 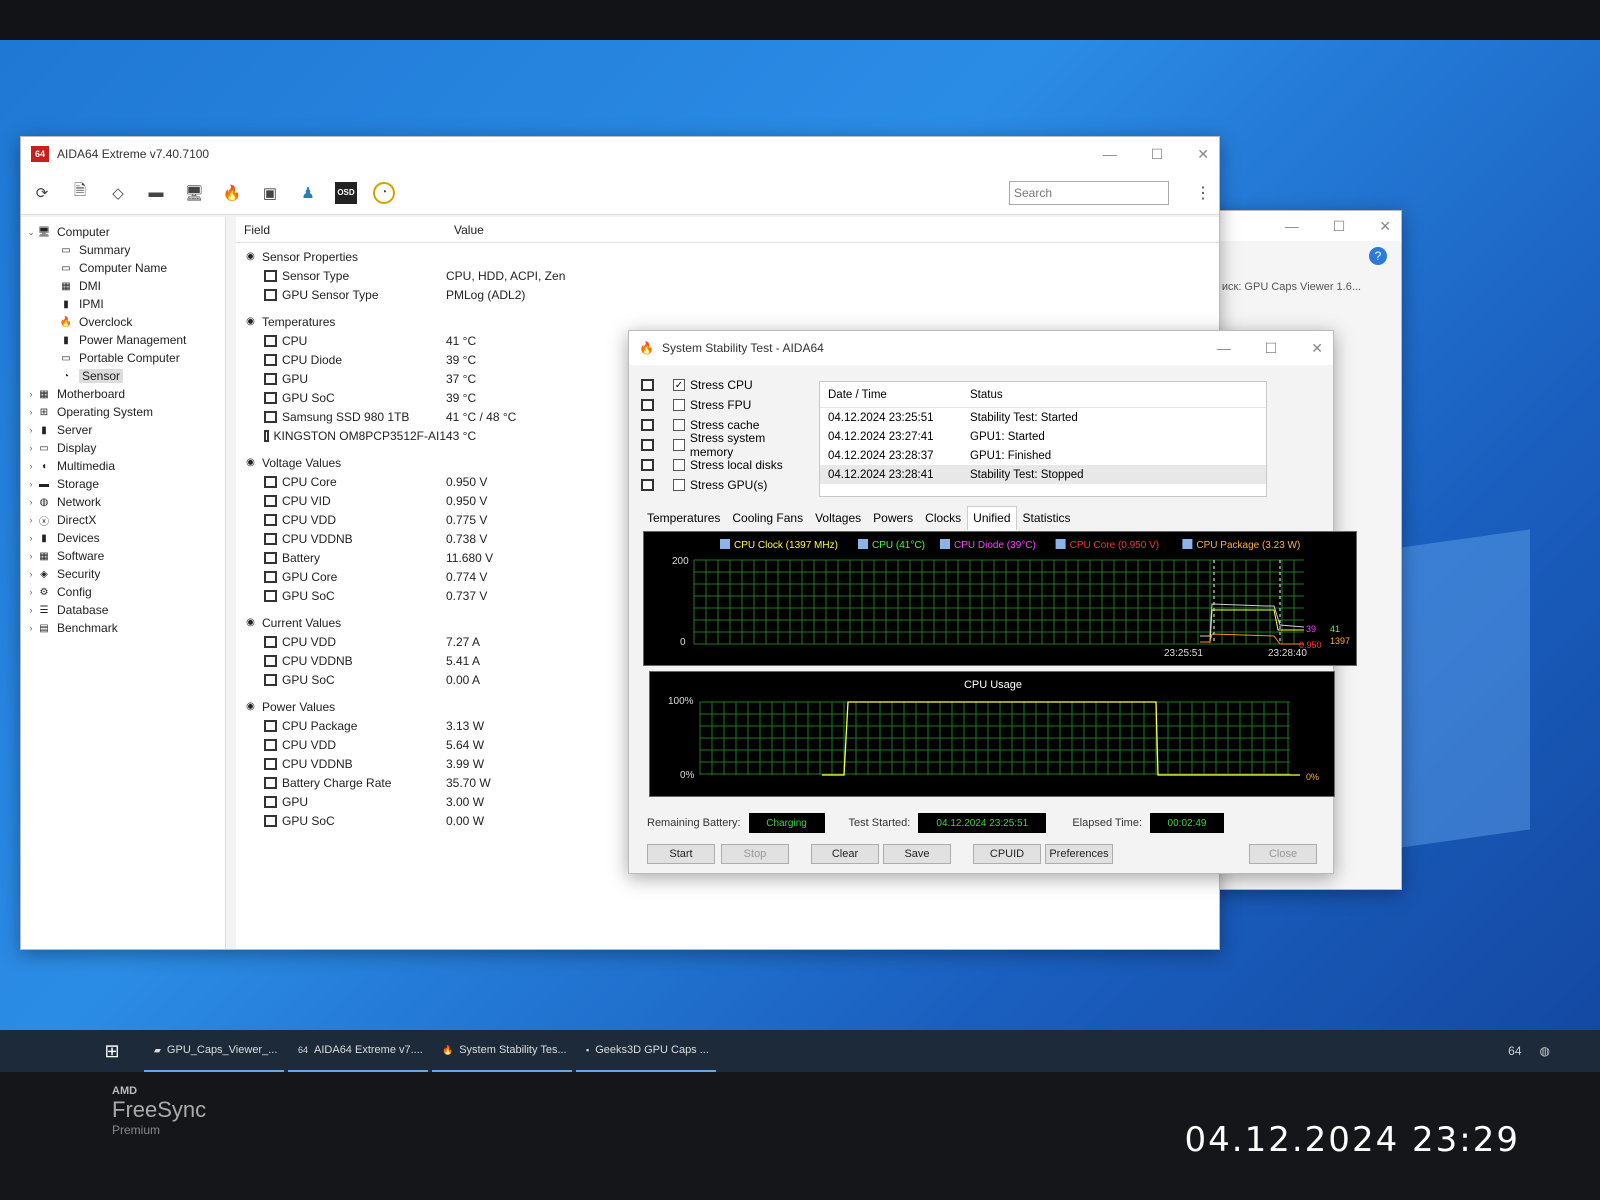 What do you see at coordinates (917, 854) in the screenshot?
I see `save-button: Save` at bounding box center [917, 854].